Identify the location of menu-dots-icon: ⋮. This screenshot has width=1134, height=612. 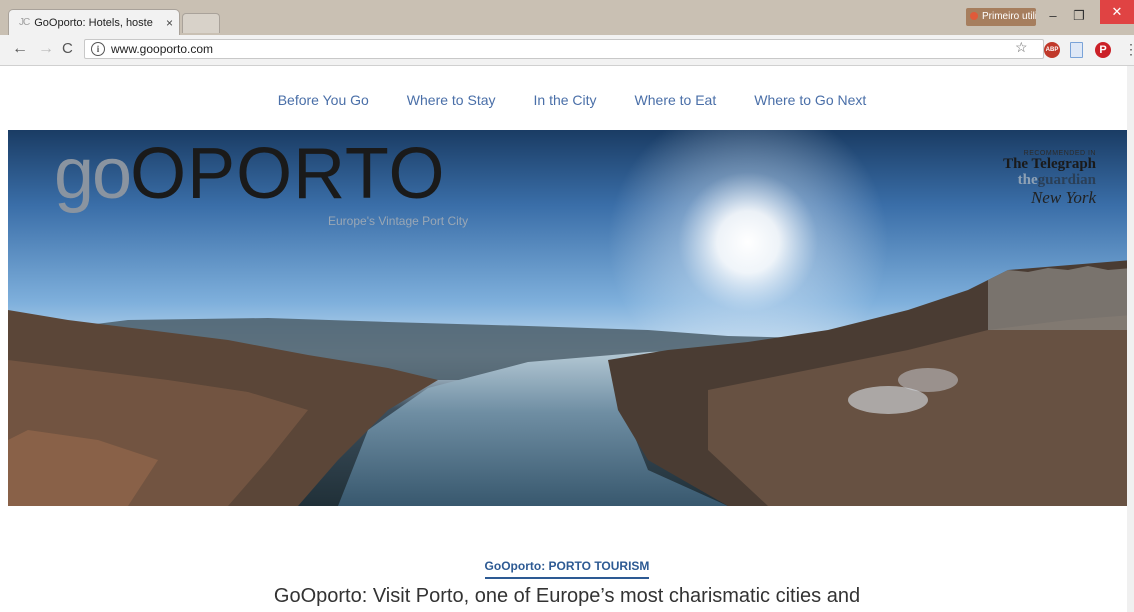
(1129, 49).